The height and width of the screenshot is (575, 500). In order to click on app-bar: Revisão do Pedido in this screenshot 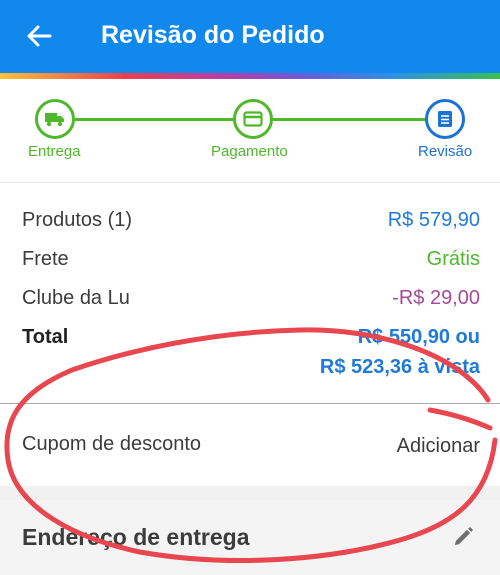, I will do `click(250, 36)`.